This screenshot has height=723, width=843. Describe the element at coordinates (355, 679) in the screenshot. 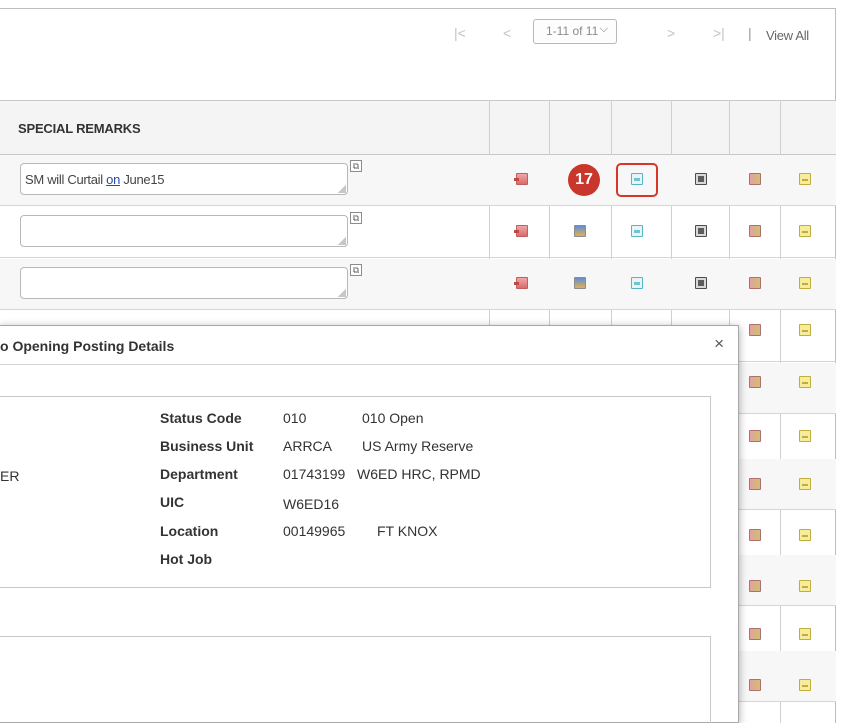

I see `details-panel-secondary` at that location.